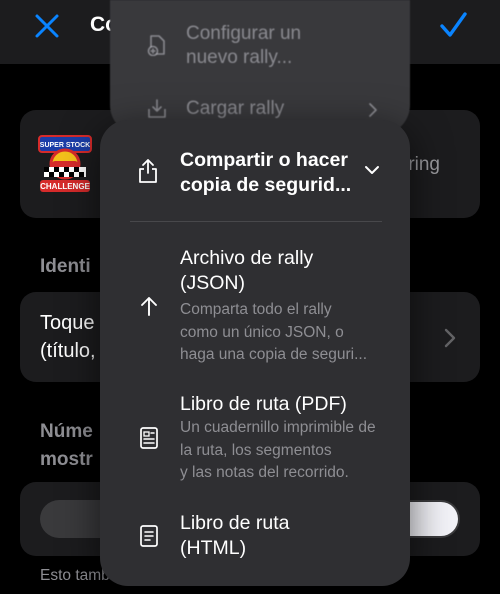 The image size is (500, 594). I want to click on svg-text: SUPER STOCK, so click(65, 145).